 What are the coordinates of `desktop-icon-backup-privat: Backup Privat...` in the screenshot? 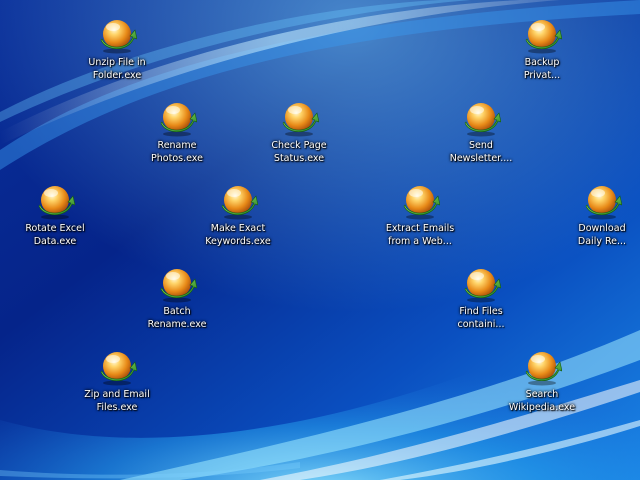 It's located at (542, 47).